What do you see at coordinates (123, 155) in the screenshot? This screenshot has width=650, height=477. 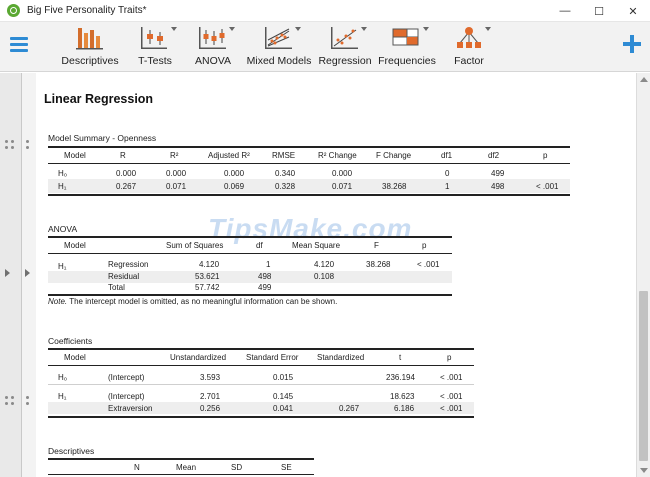 I see `column-header: R` at bounding box center [123, 155].